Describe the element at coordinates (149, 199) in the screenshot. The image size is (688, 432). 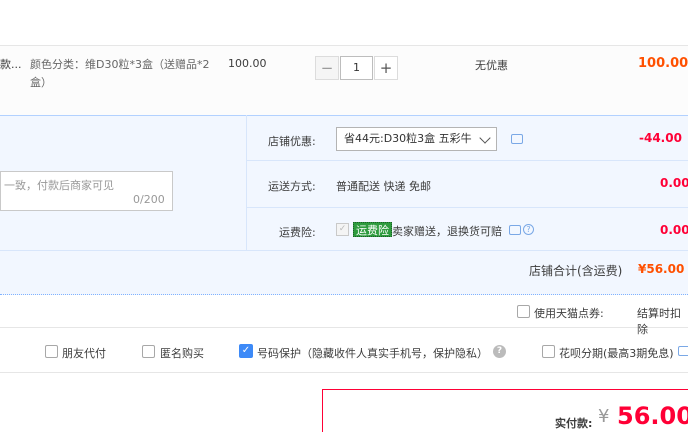
I see `message-char-count: 0/200` at that location.